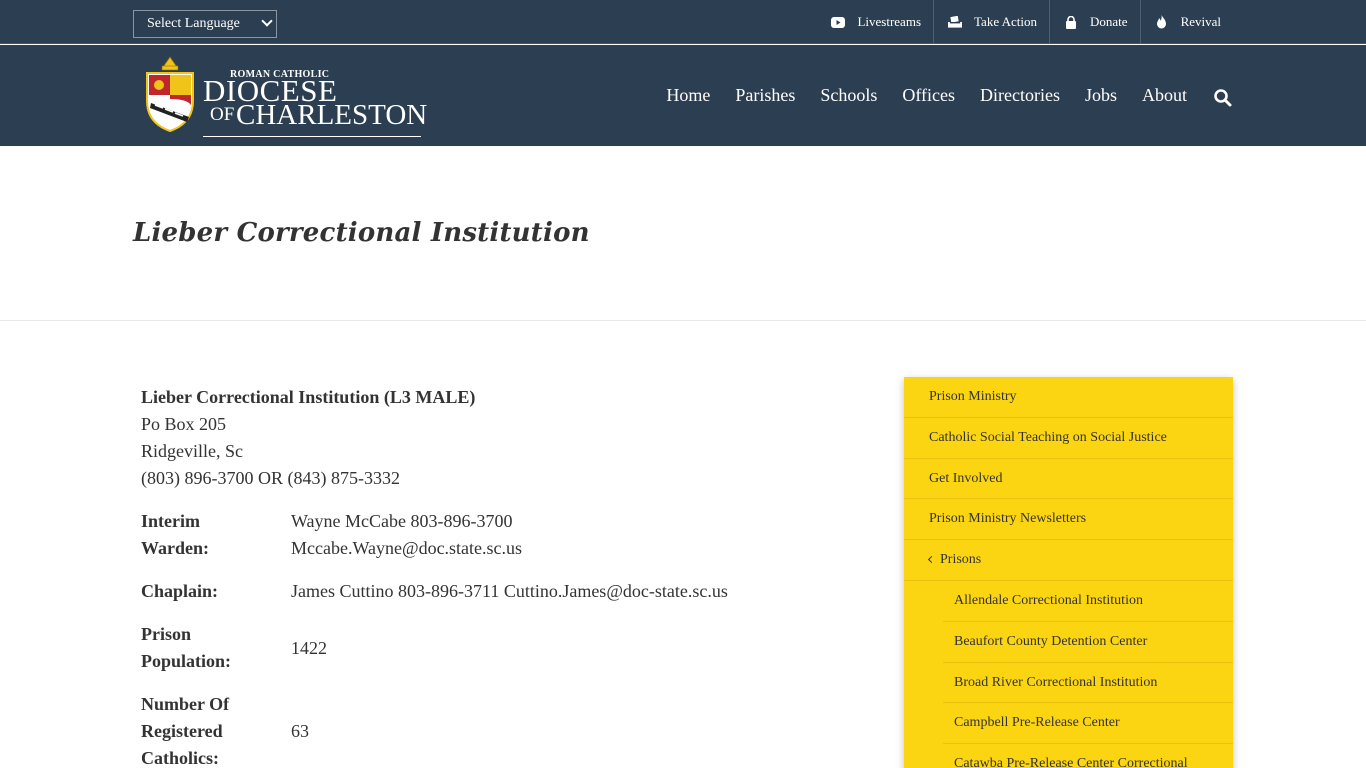 This screenshot has width=1366, height=768. Describe the element at coordinates (688, 95) in the screenshot. I see `nav-home: Home` at that location.